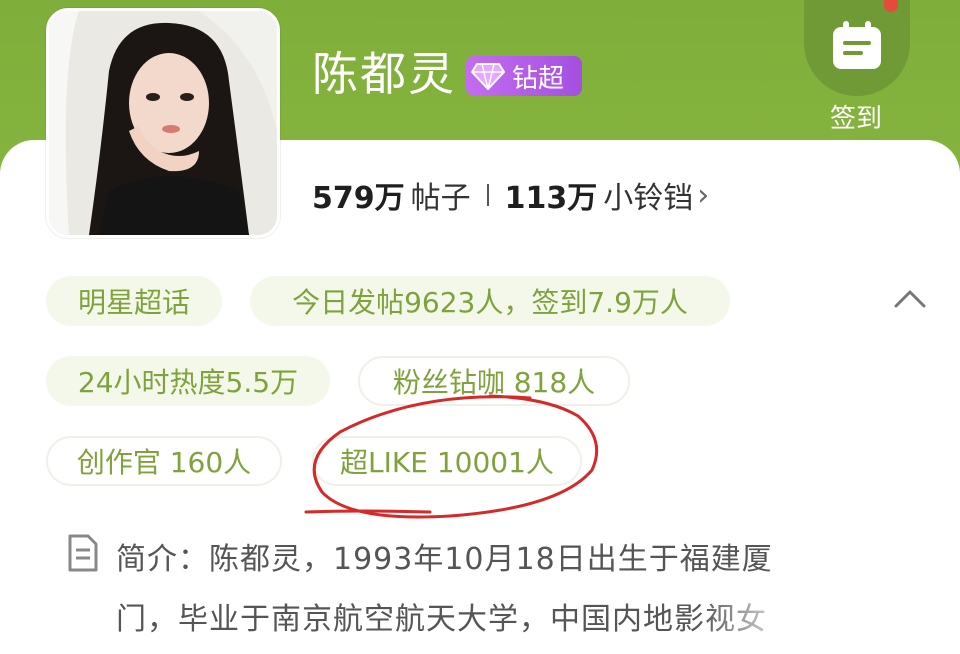 This screenshot has height=654, width=960. I want to click on stats-row: 579万 帖子 113万 小铃铛 ›, so click(510, 195).